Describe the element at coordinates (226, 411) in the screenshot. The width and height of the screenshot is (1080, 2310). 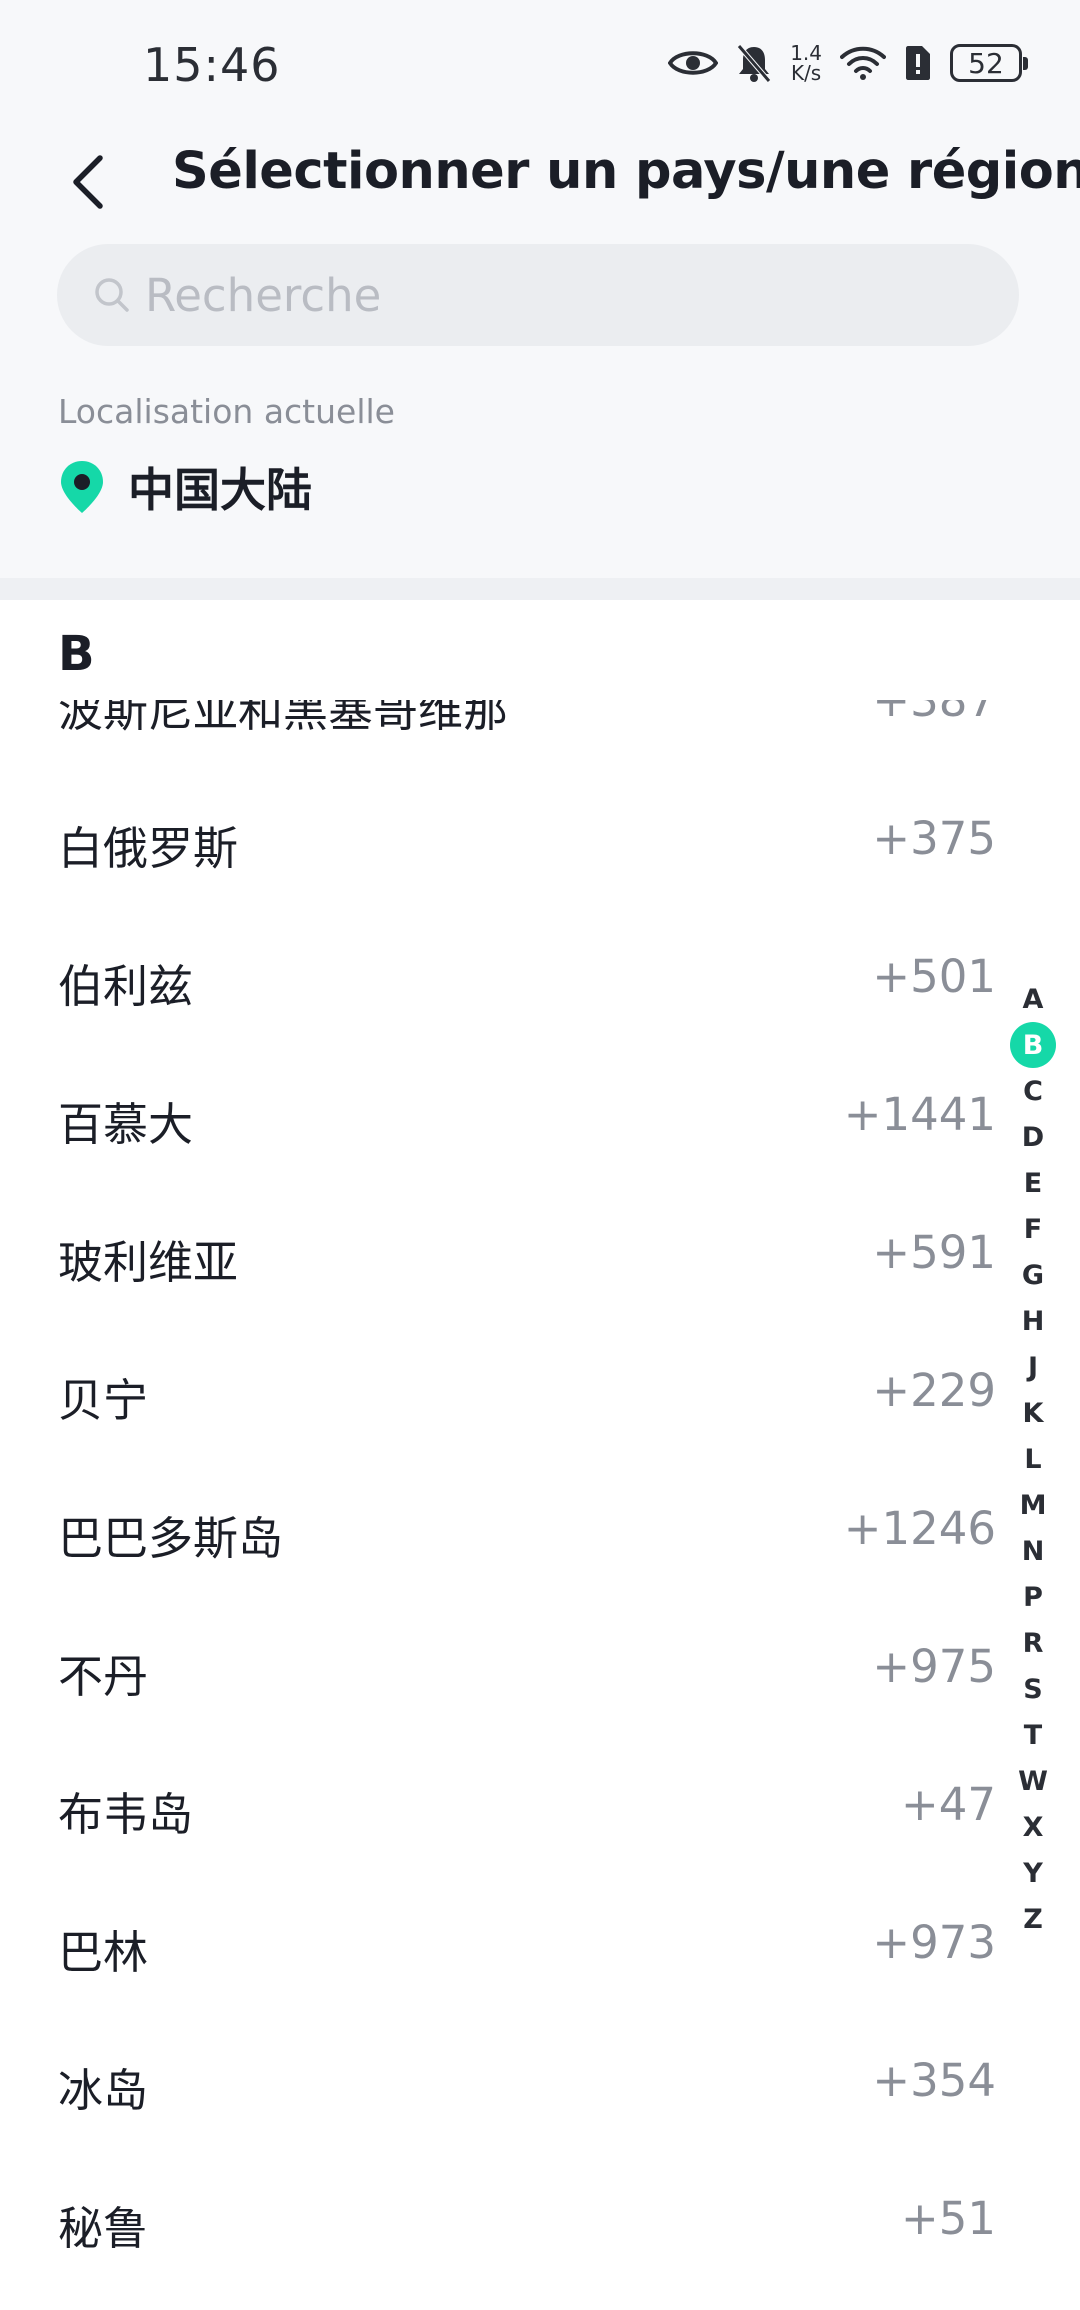
I see `current-location-label: Localisation actuelle` at that location.